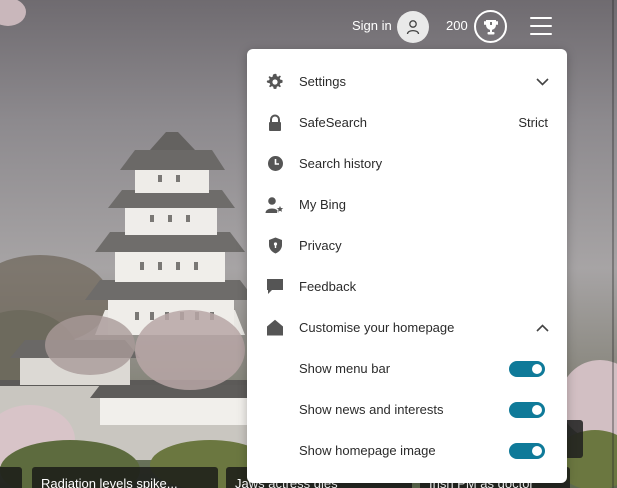 The image size is (617, 488). I want to click on menu-item-label: Settings, so click(322, 81).